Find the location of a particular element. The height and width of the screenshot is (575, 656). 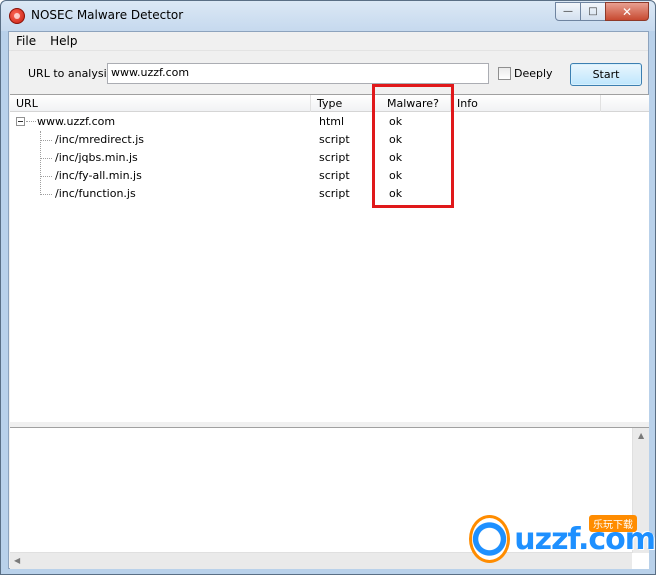

menu-file: File is located at coordinates (26, 41).